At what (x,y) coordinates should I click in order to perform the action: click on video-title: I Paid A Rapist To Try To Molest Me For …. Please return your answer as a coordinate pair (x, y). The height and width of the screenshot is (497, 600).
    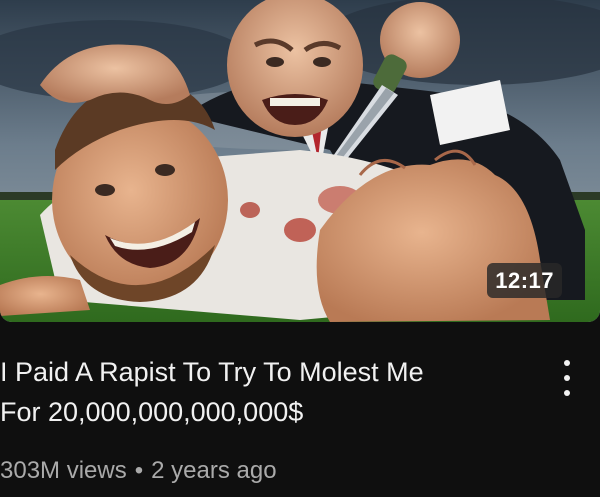
    Looking at the image, I should click on (265, 392).